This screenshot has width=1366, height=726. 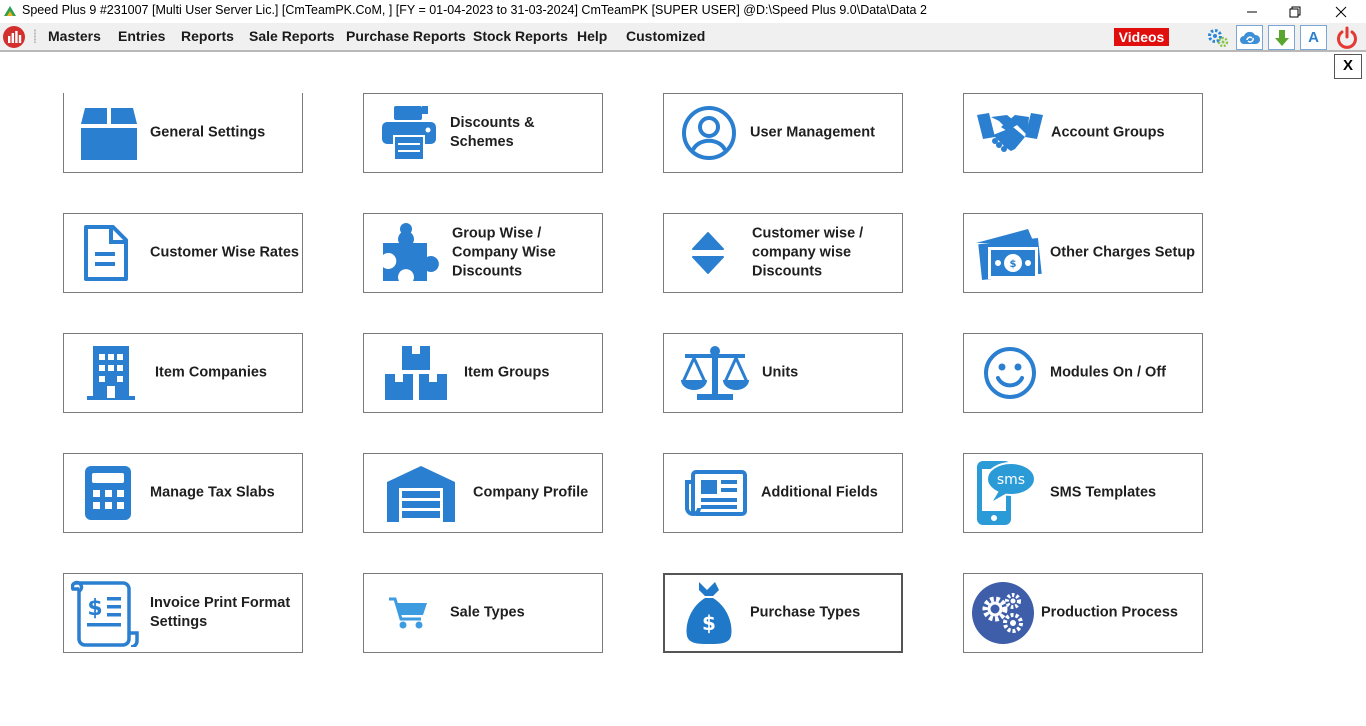 What do you see at coordinates (212, 492) in the screenshot?
I see `tile-label: Manage Tax Slabs` at bounding box center [212, 492].